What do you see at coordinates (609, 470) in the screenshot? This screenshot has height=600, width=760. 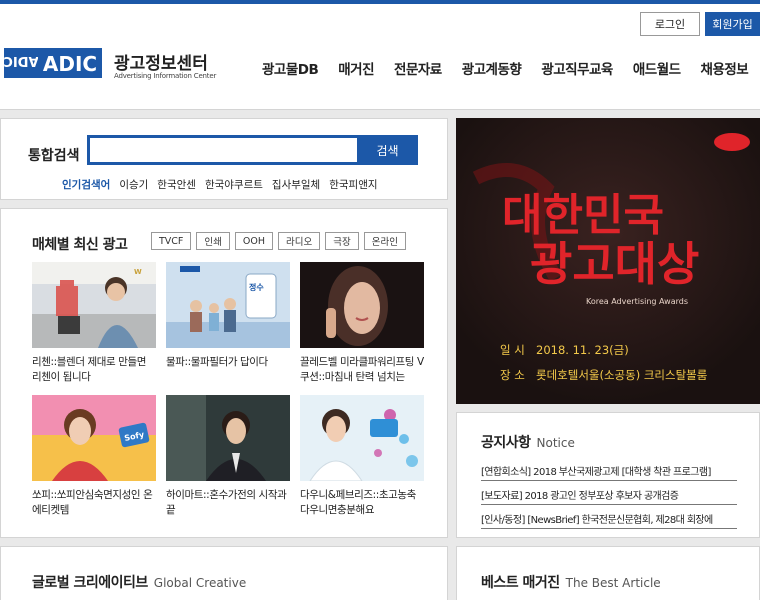 I see `notice-item: [연합회소식] 2018 부산국제광고제 [대학생 착관 프로그램]` at bounding box center [609, 470].